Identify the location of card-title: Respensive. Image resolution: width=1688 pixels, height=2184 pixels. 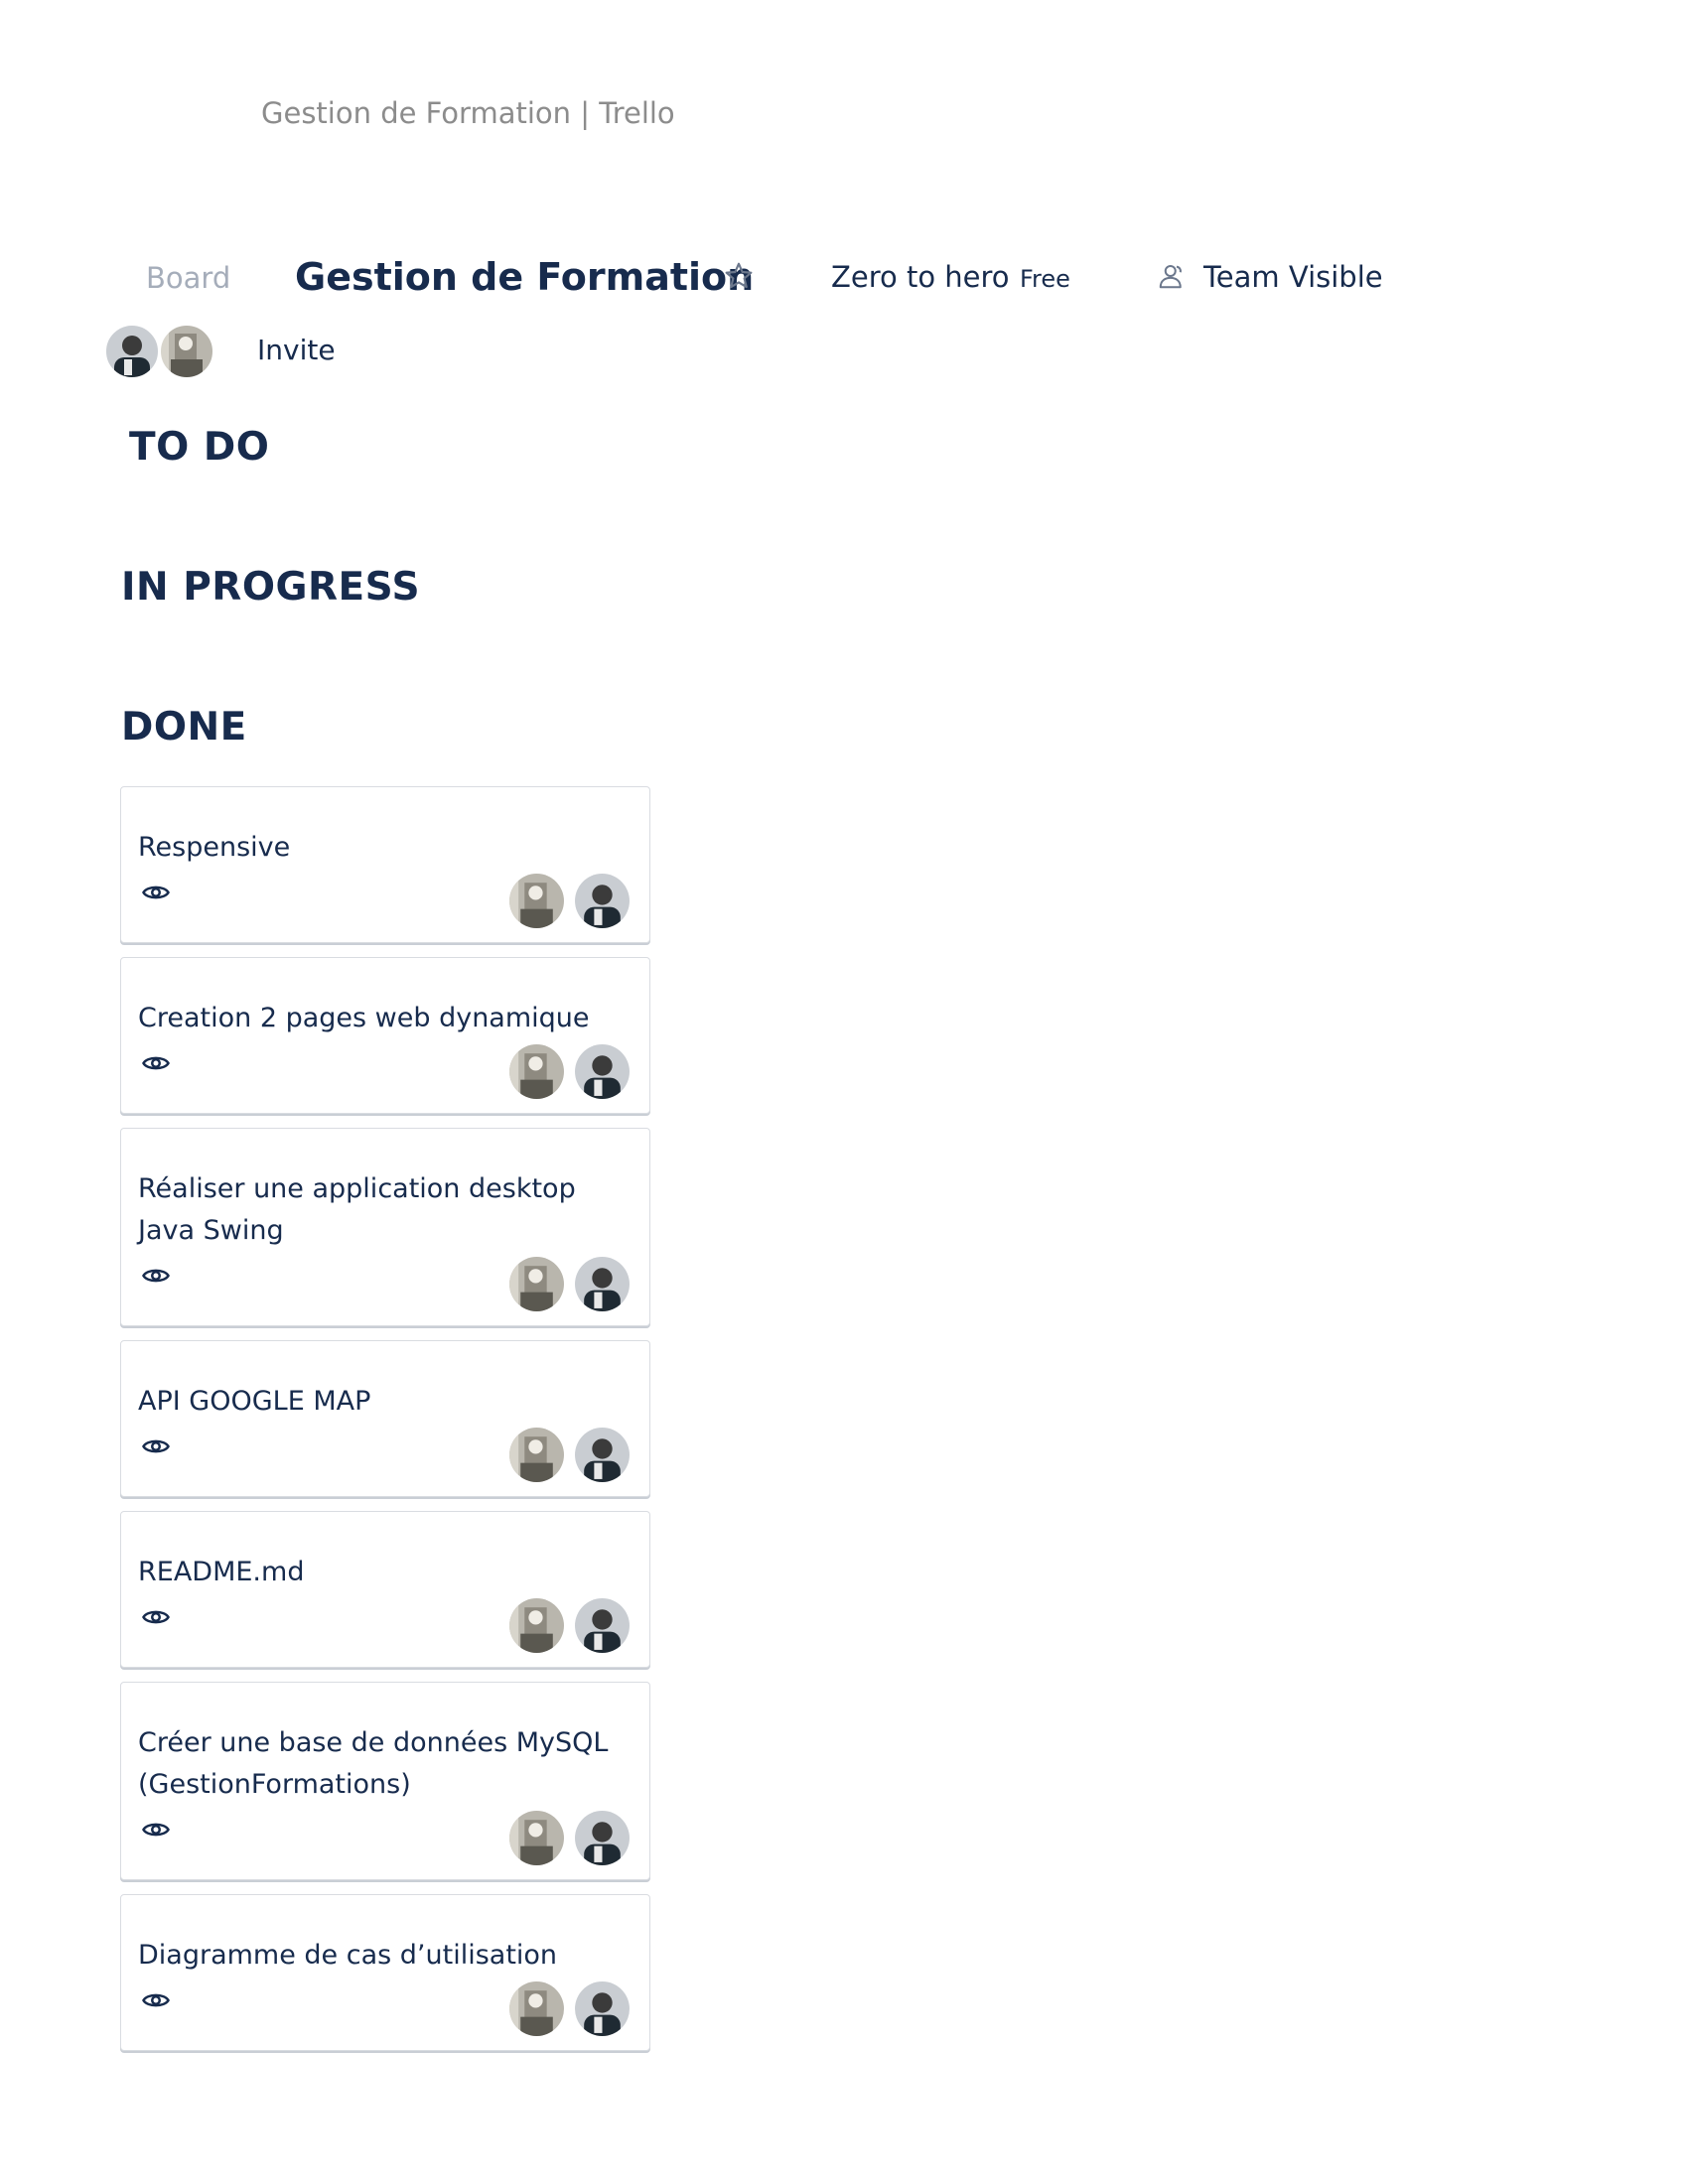
(214, 847).